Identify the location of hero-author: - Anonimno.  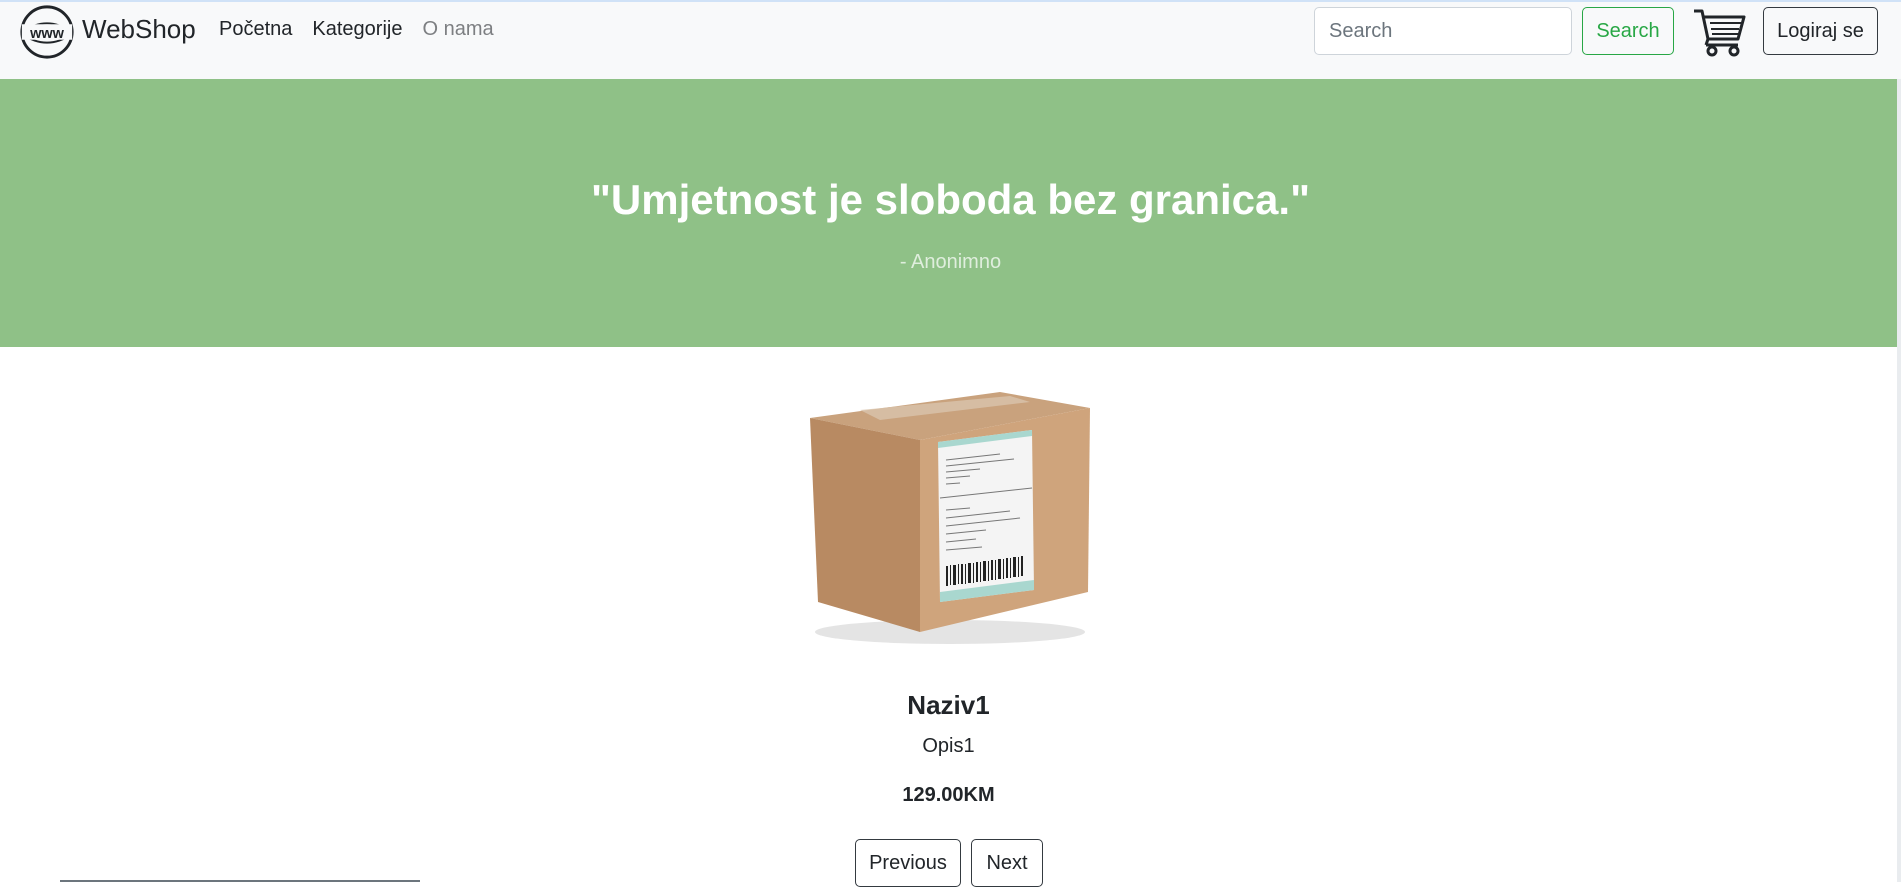
(950, 262).